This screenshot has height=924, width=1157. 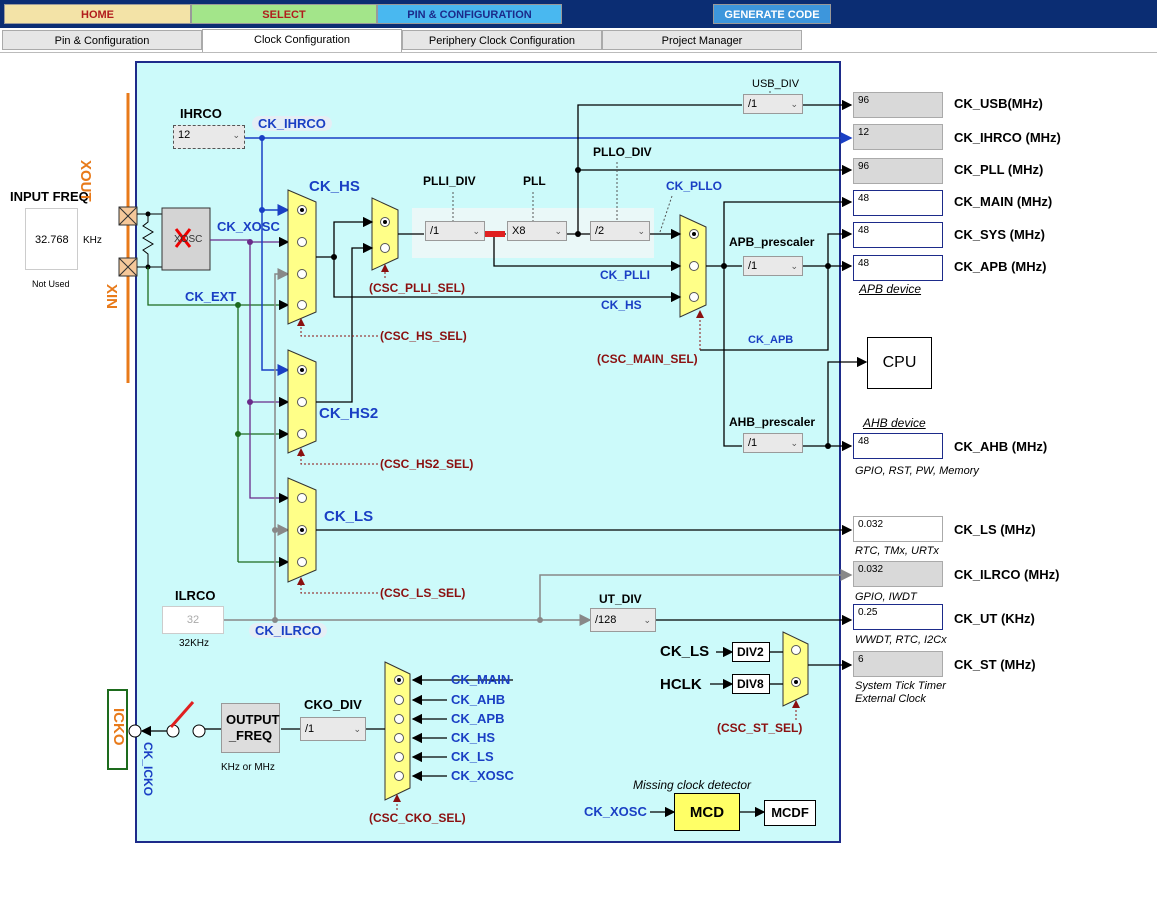 What do you see at coordinates (250, 735) in the screenshot?
I see `output-freq-line2: _FREQ` at bounding box center [250, 735].